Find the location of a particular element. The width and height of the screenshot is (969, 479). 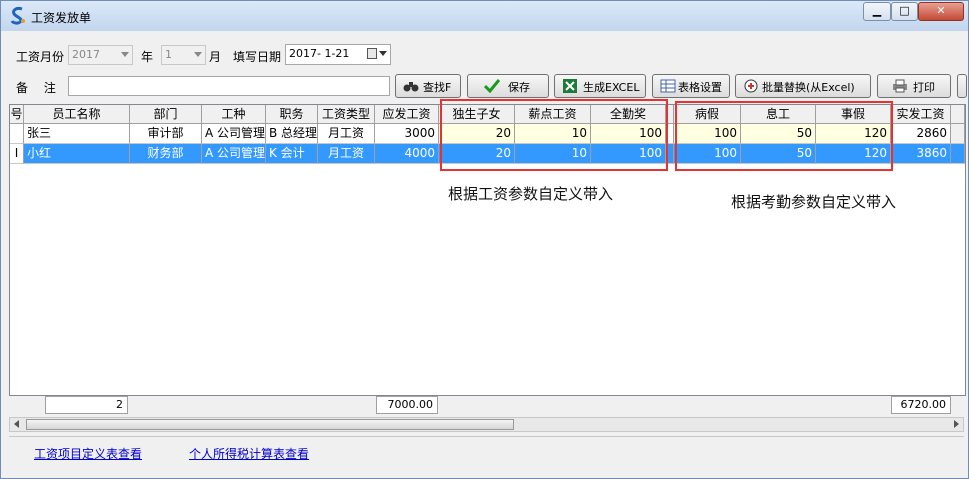

col-header-extra is located at coordinates (958, 114).